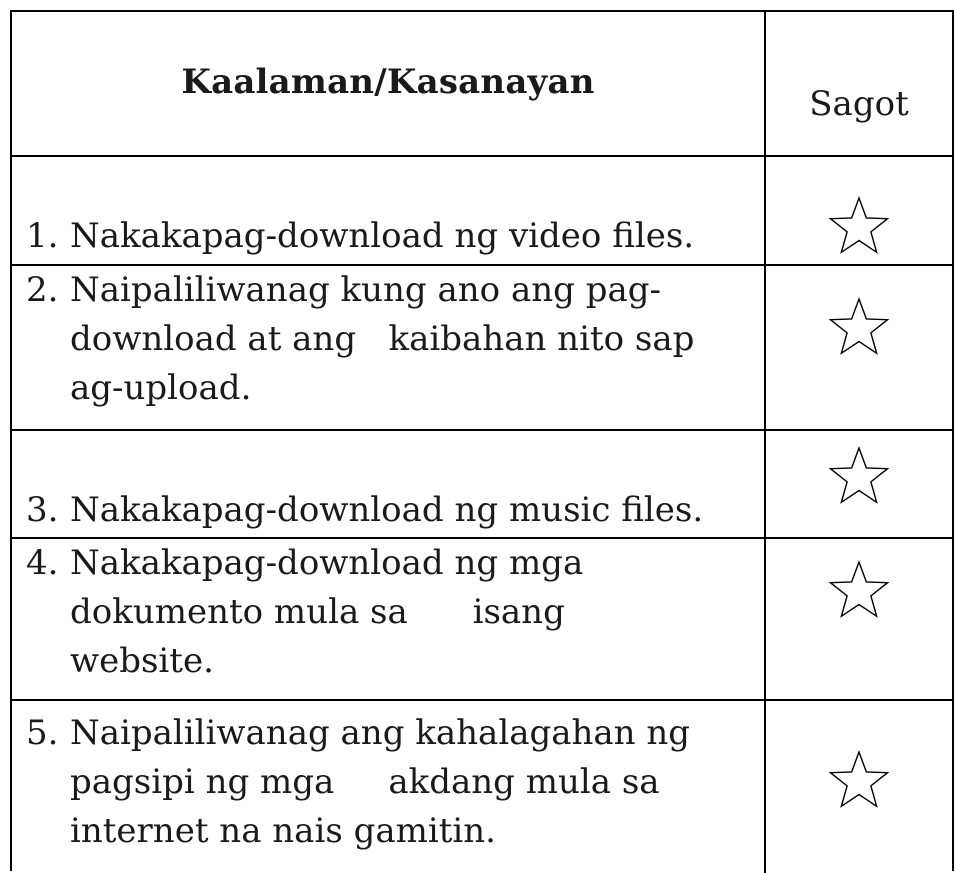  I want to click on header-sagot-cell: Sagot, so click(859, 83).